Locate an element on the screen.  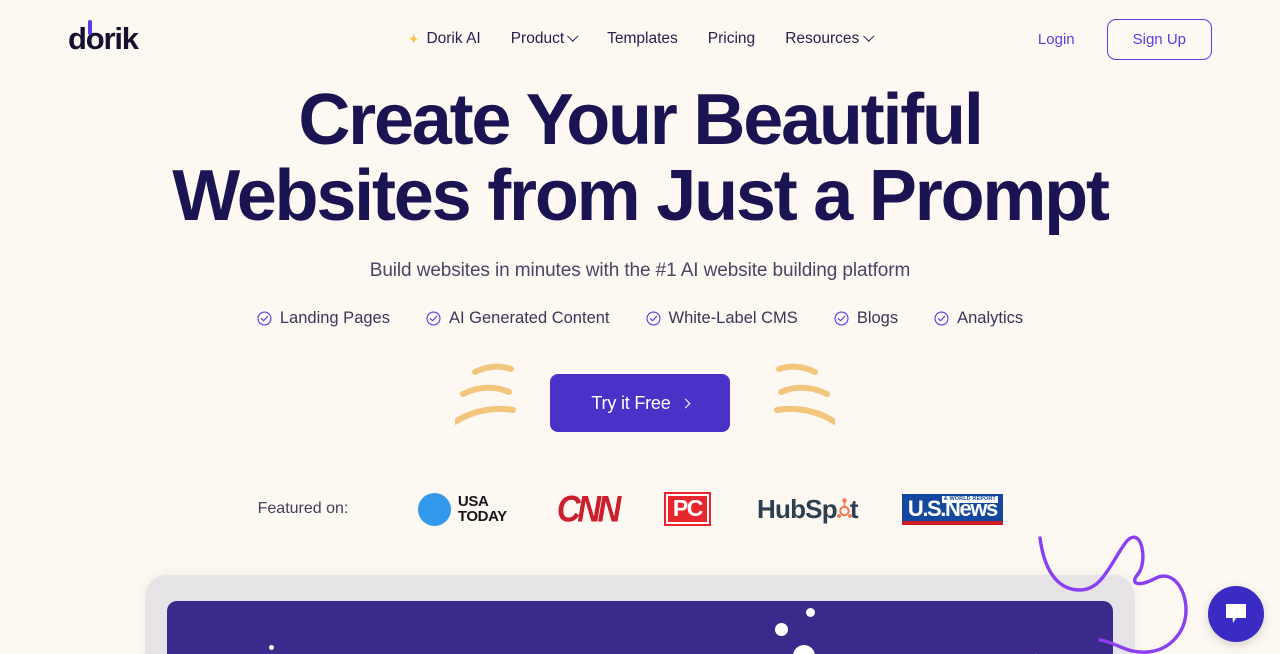
nav-item-product: Product is located at coordinates (544, 39).